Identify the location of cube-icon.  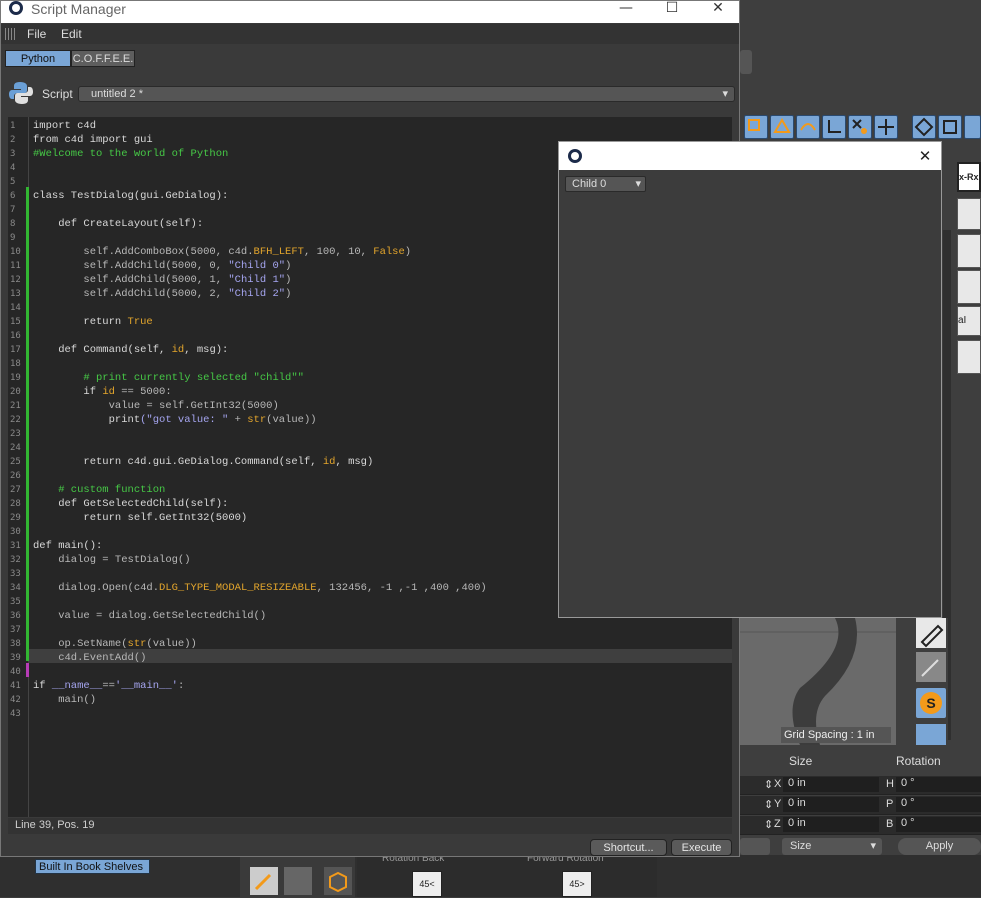
(338, 881).